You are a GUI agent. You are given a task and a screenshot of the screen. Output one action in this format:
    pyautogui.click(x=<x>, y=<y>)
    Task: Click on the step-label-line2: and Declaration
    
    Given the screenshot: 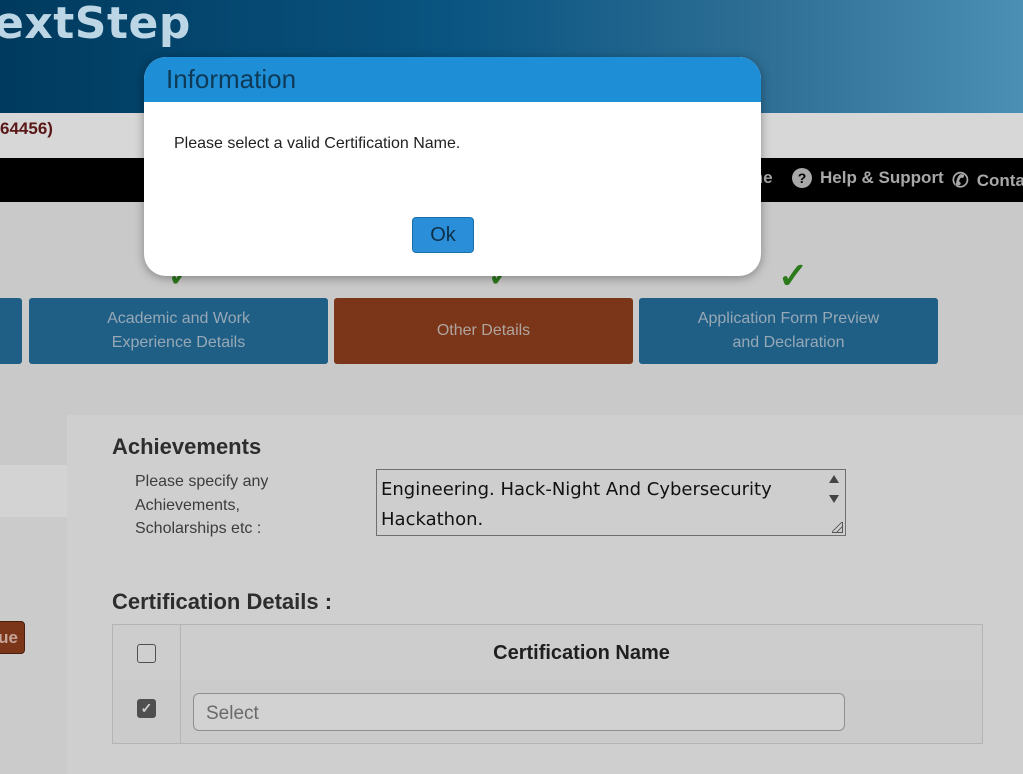 What is the action you would take?
    pyautogui.click(x=788, y=342)
    